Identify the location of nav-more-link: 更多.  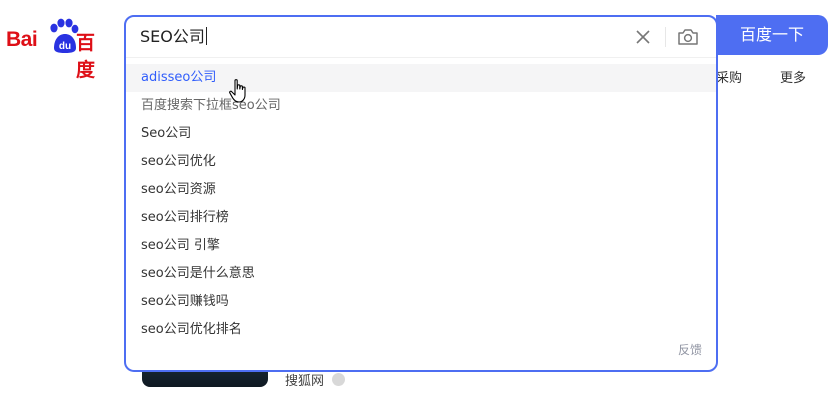
(793, 76).